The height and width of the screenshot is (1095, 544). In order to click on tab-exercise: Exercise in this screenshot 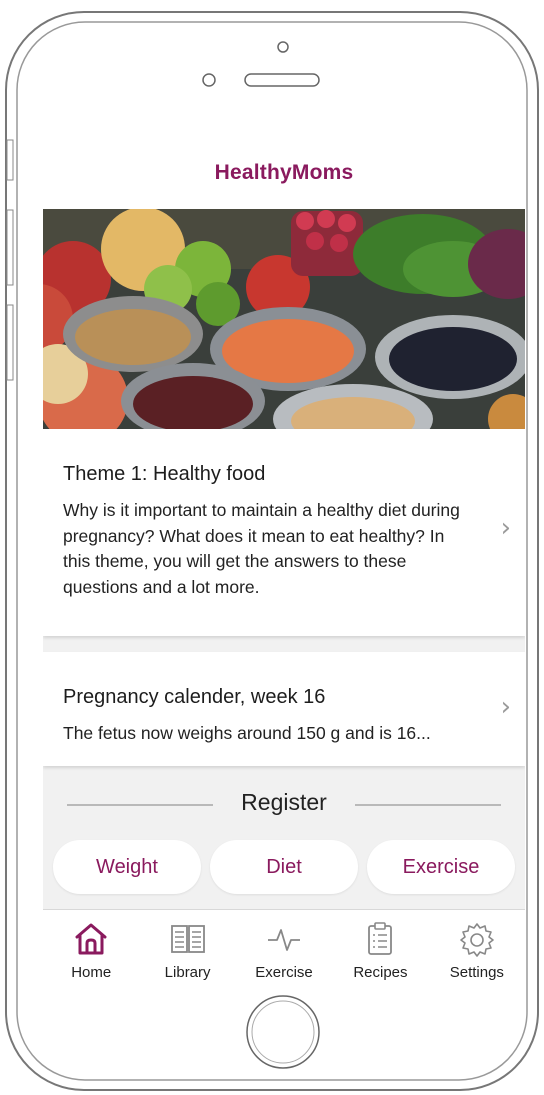, I will do `click(284, 951)`.